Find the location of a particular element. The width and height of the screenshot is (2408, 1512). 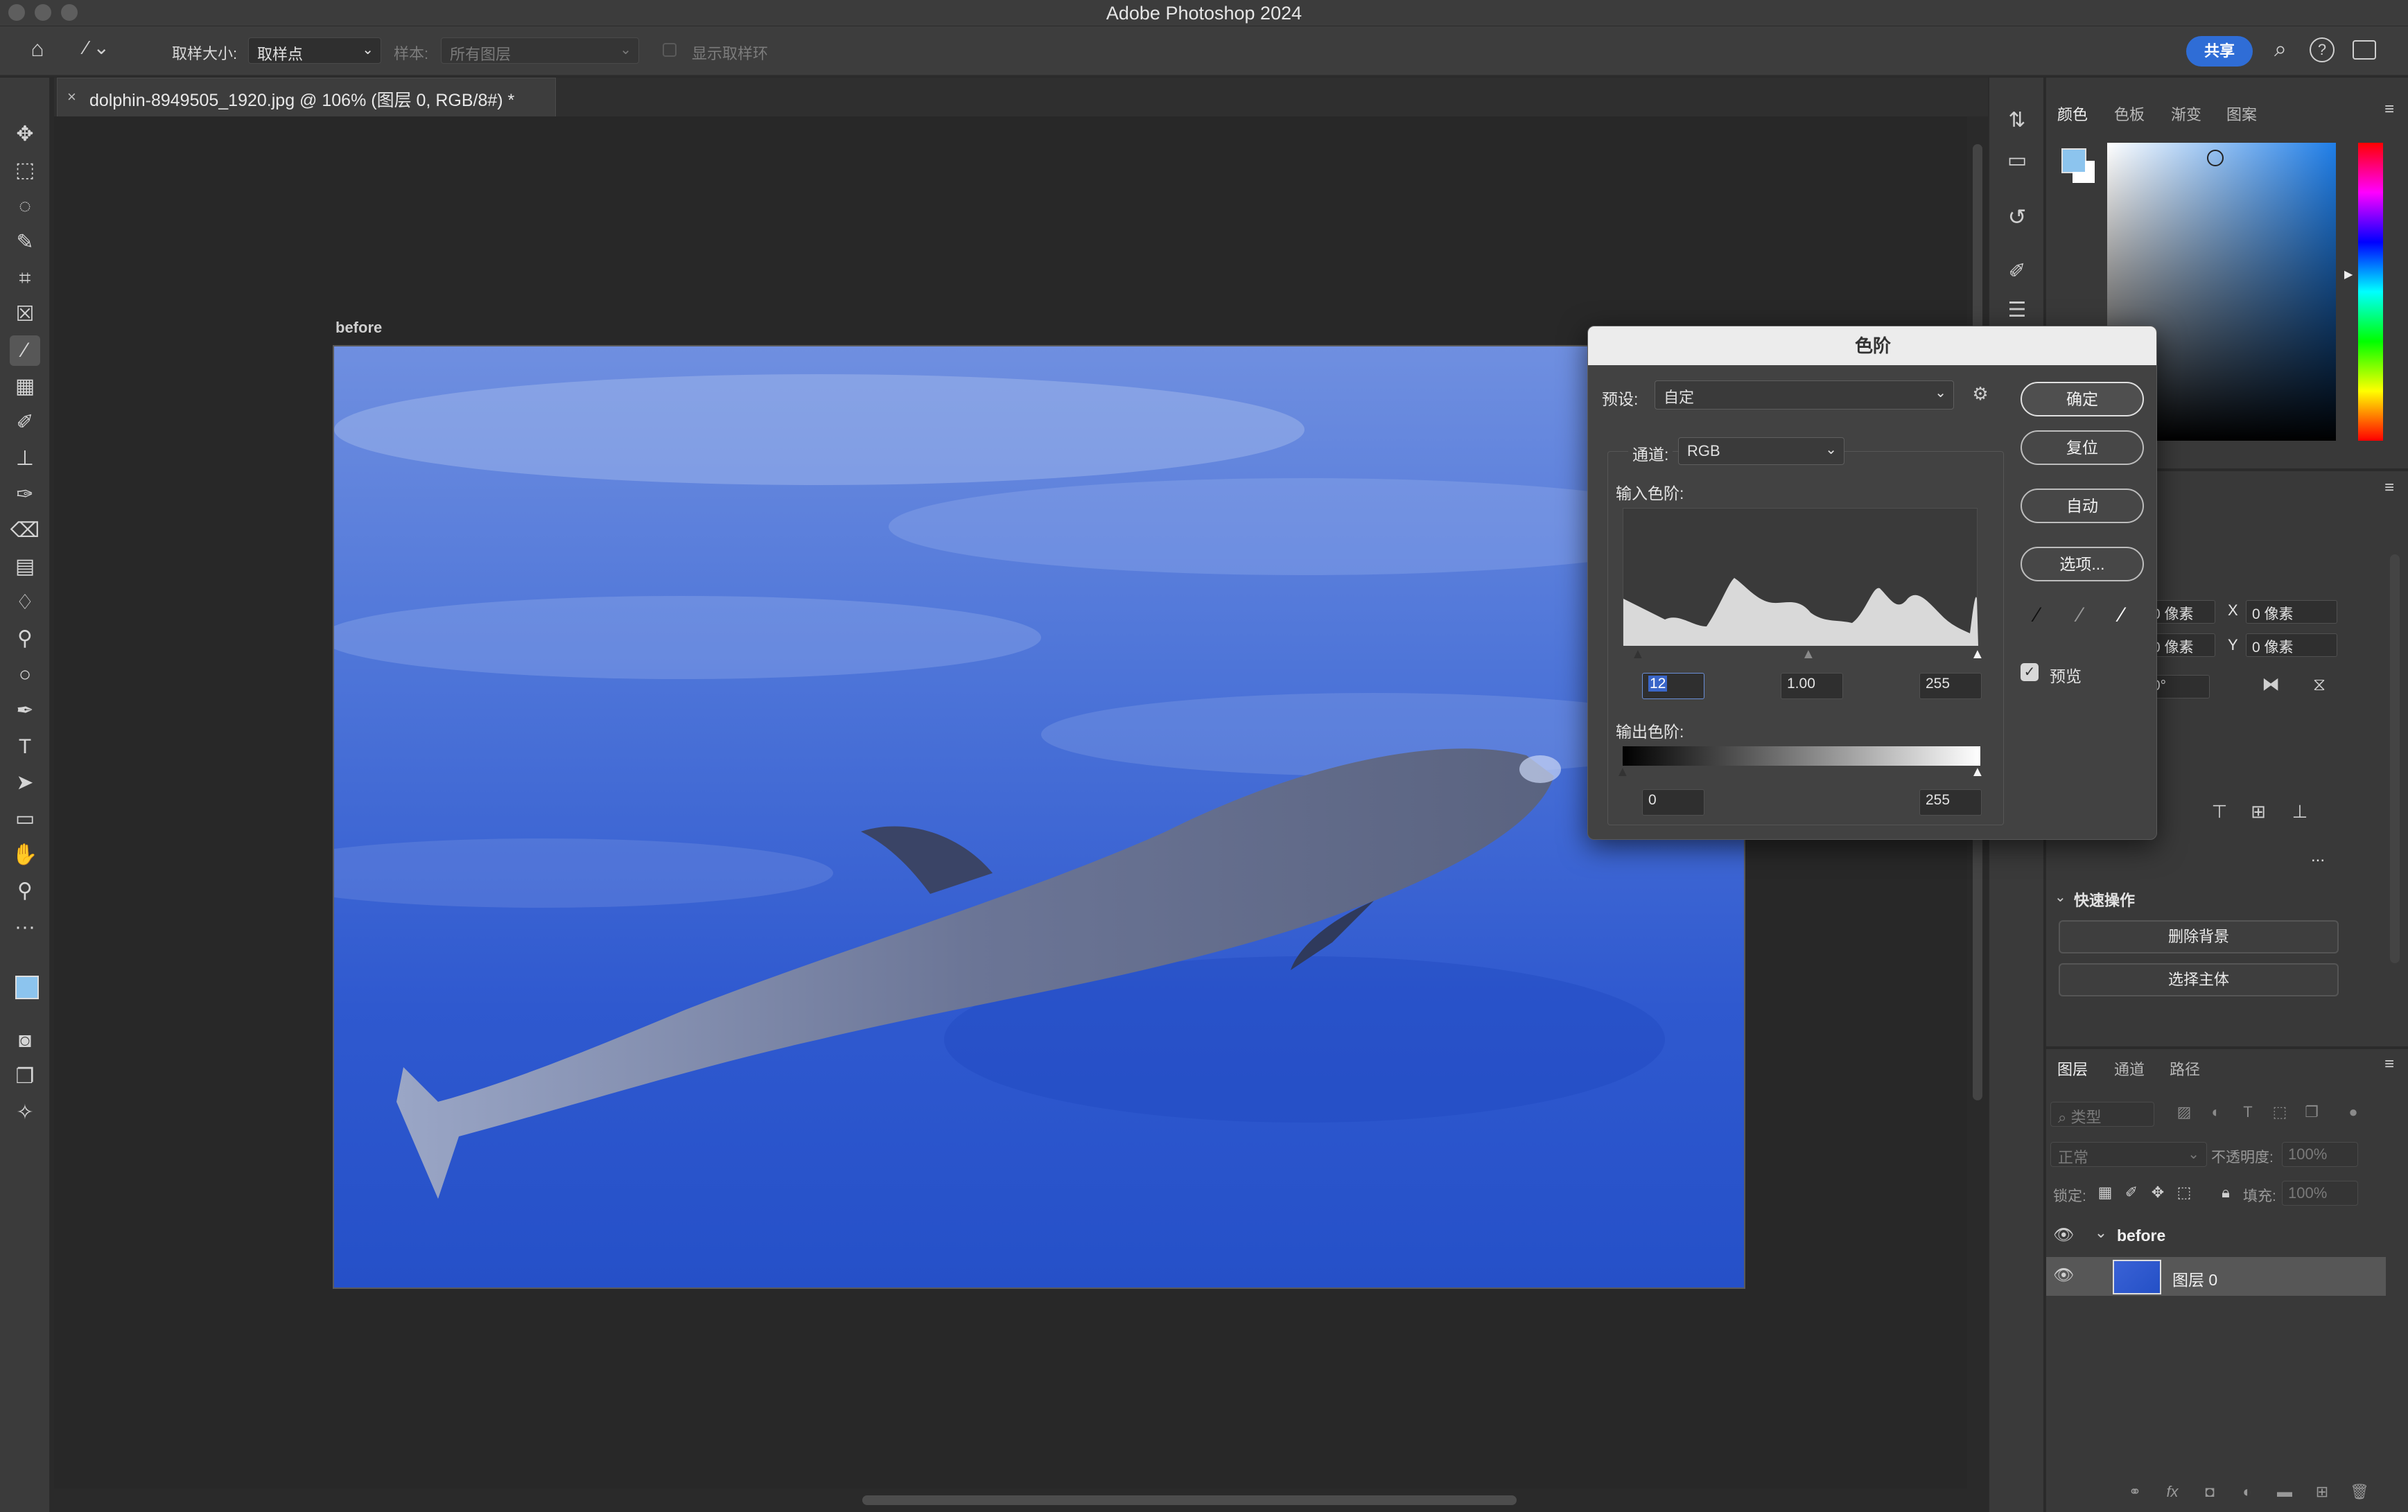

tab-swatches: 色板 is located at coordinates (2129, 114).